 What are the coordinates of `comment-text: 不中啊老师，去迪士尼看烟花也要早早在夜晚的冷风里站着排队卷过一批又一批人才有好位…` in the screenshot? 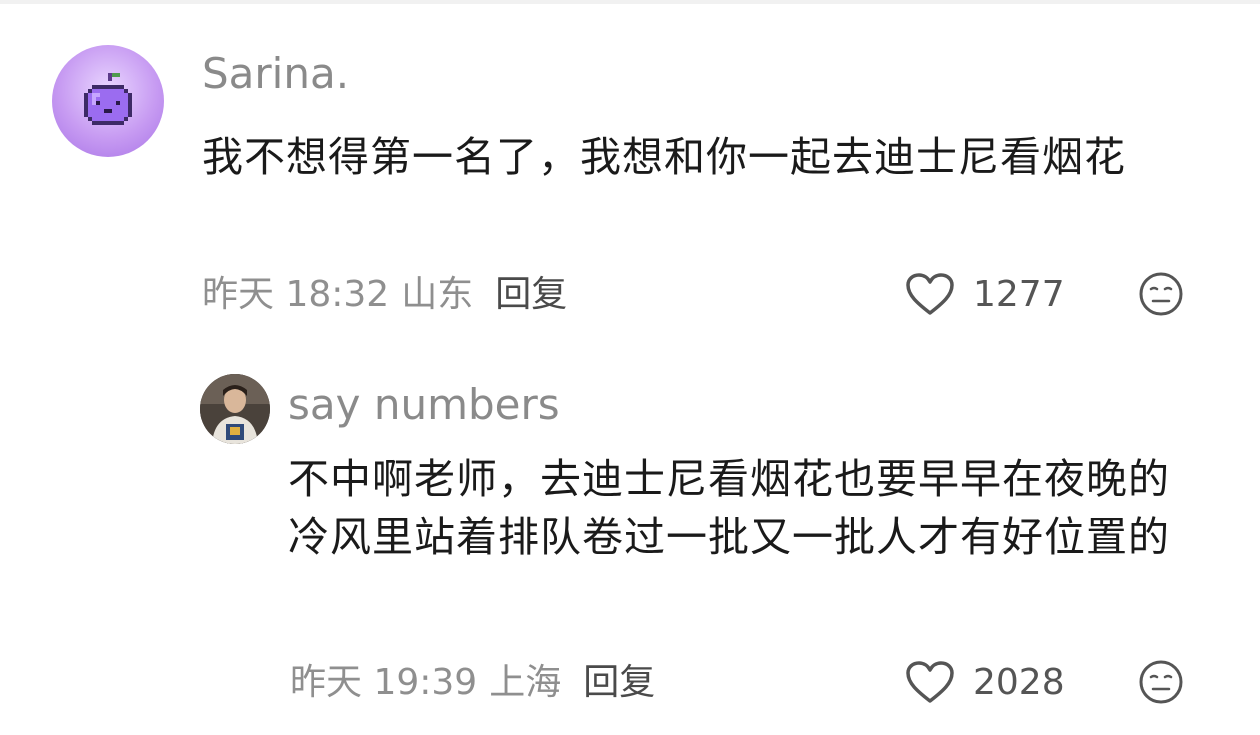 It's located at (729, 508).